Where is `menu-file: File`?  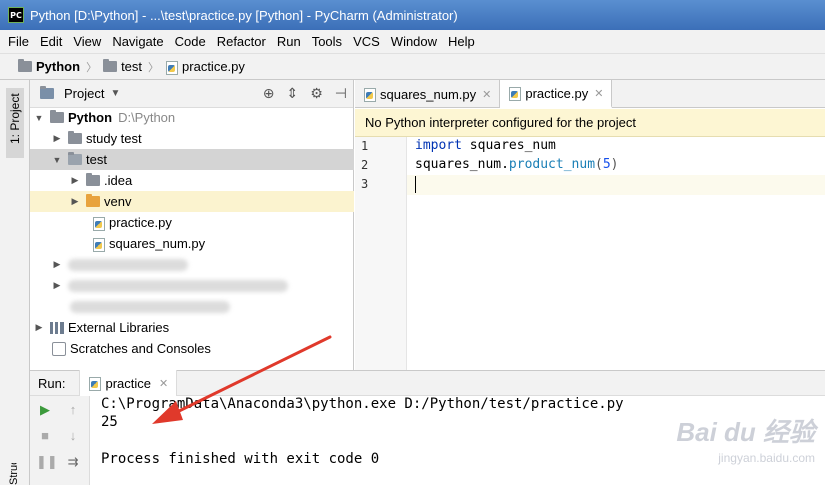 menu-file: File is located at coordinates (18, 41).